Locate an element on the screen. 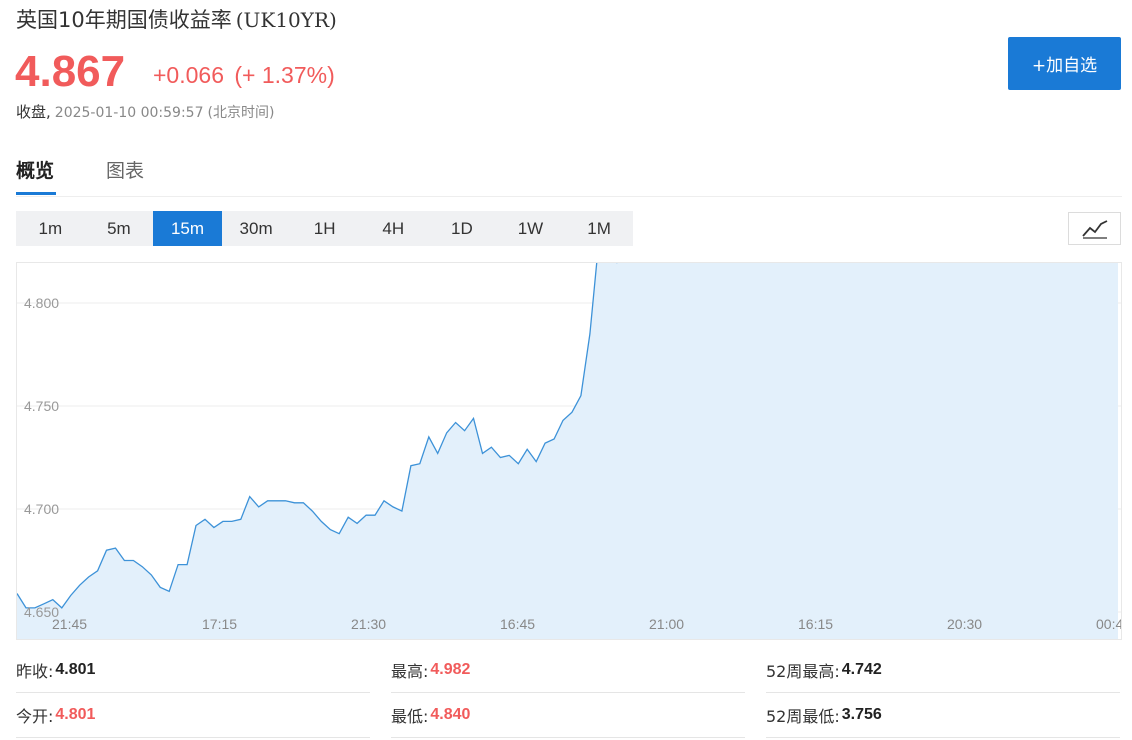  period-30m: 30m is located at coordinates (256, 228).